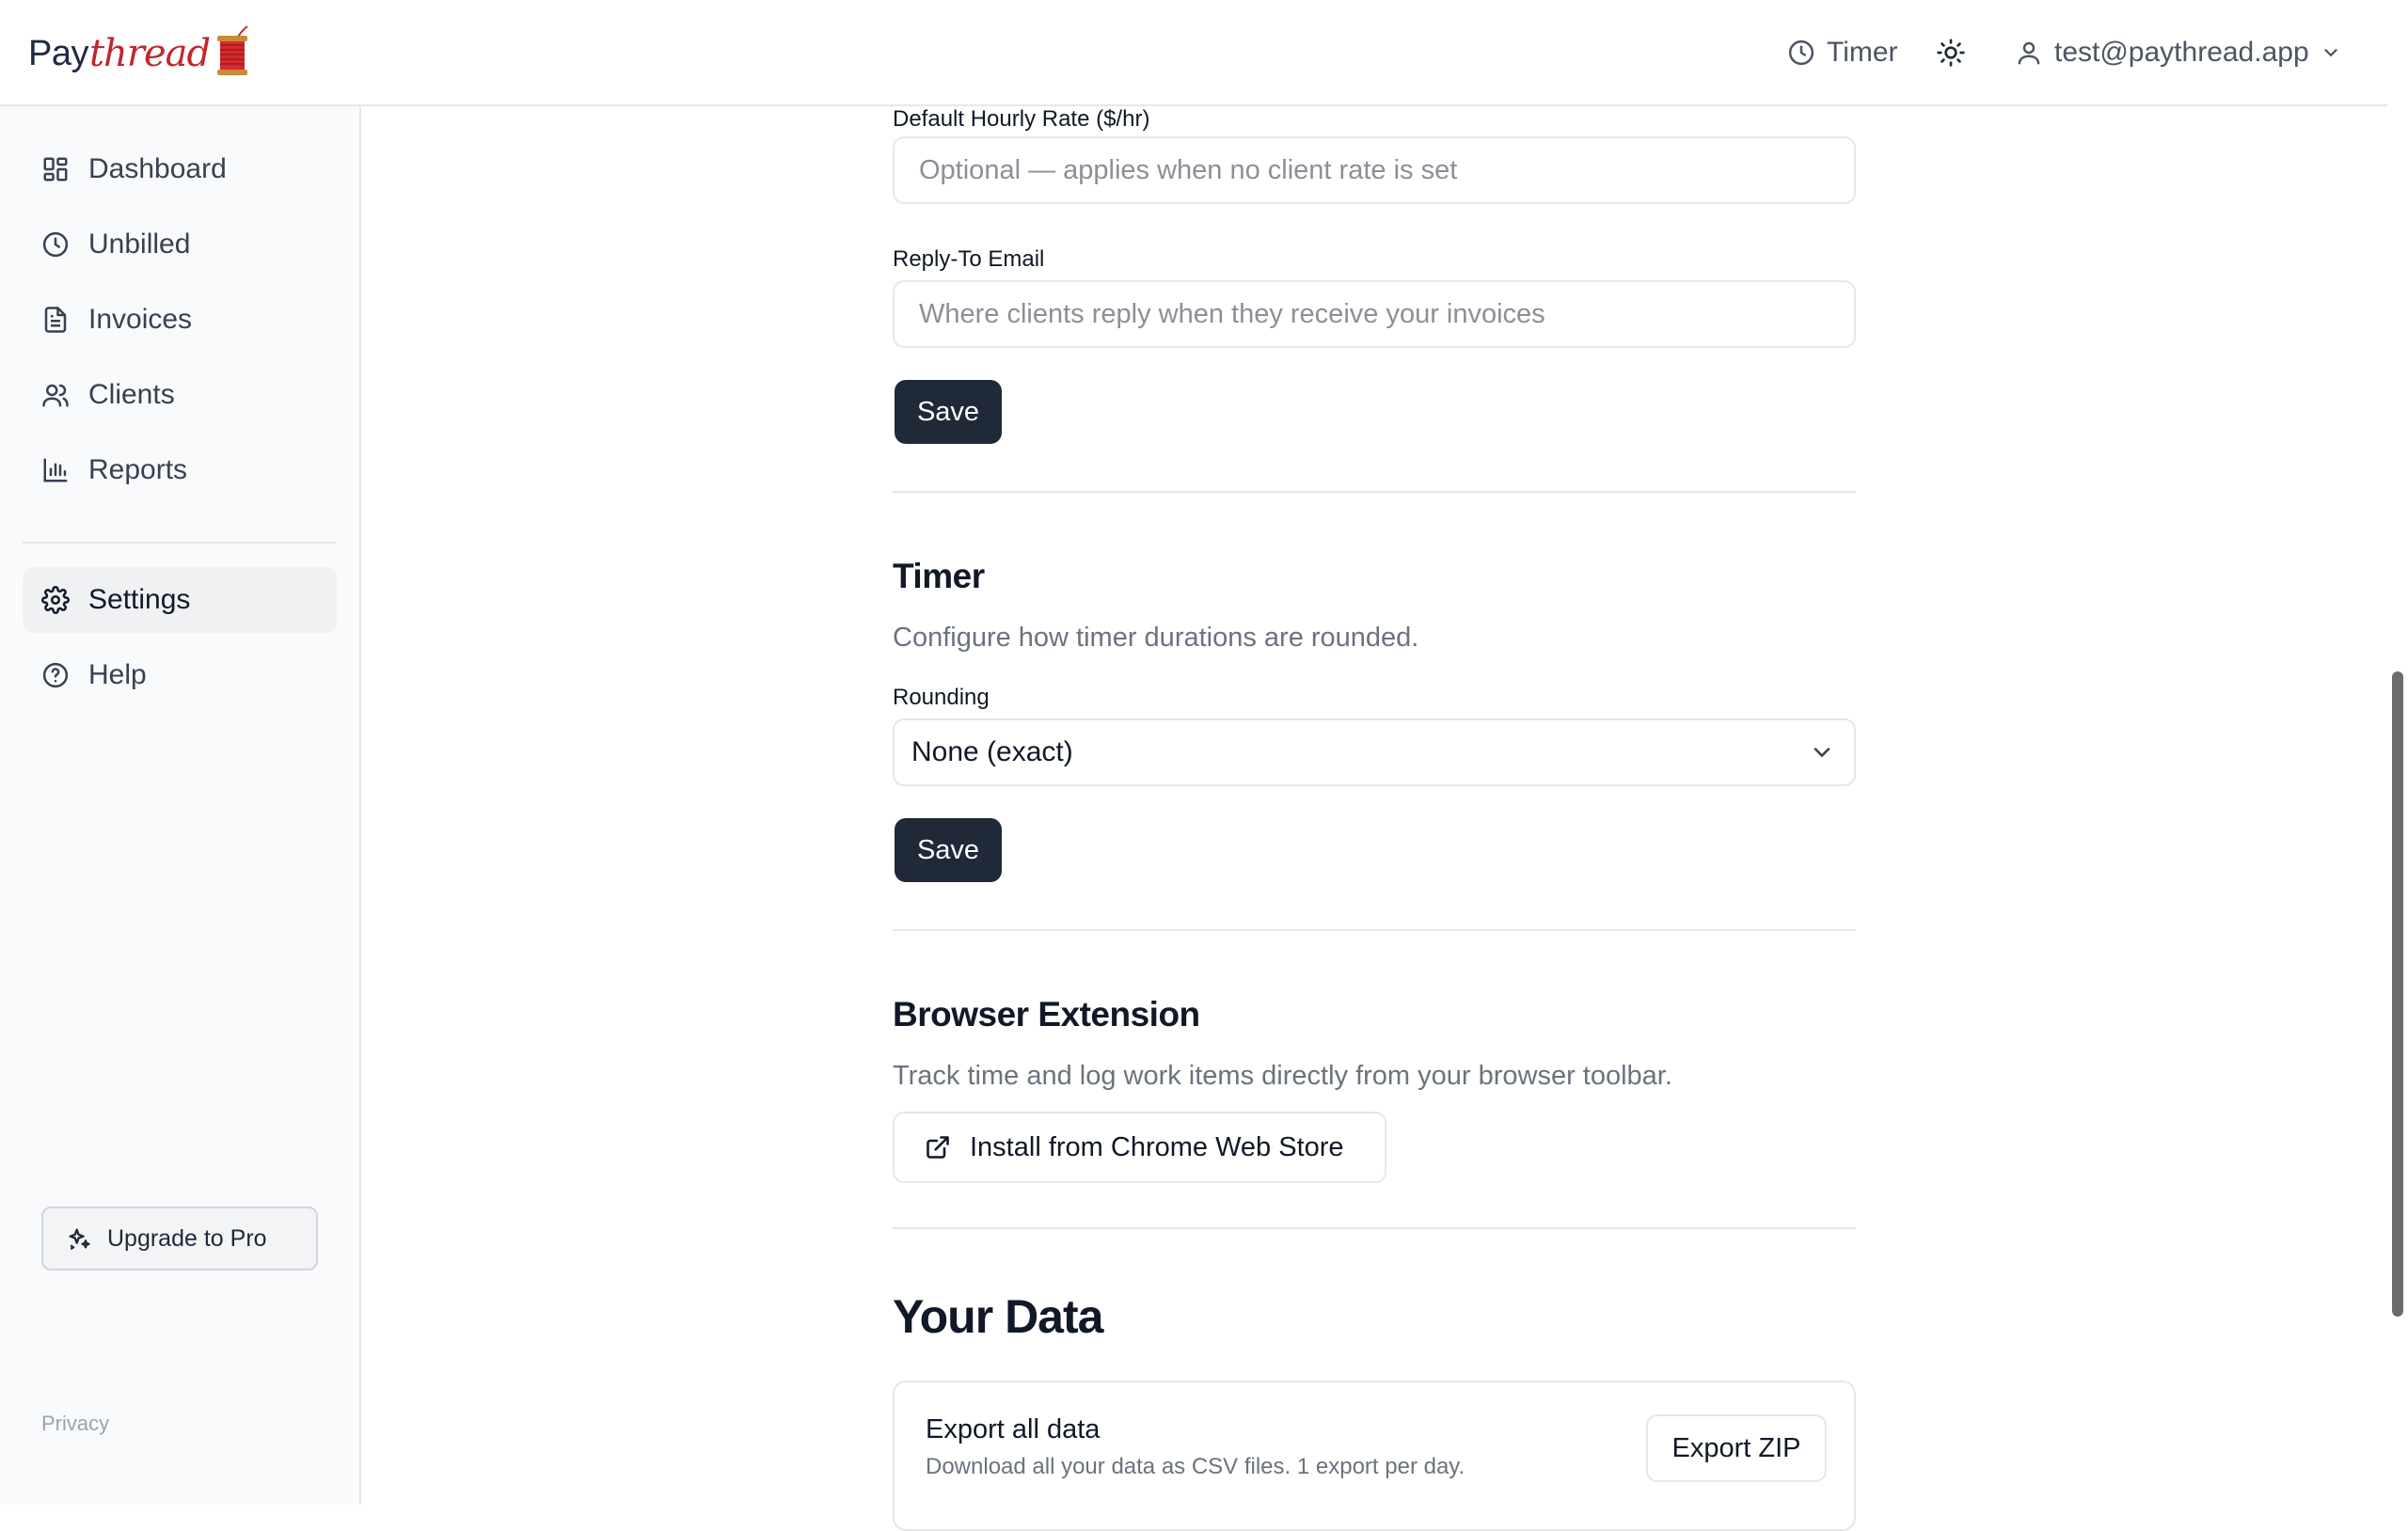  Describe the element at coordinates (1863, 52) in the screenshot. I see `timer-label: Timer` at that location.